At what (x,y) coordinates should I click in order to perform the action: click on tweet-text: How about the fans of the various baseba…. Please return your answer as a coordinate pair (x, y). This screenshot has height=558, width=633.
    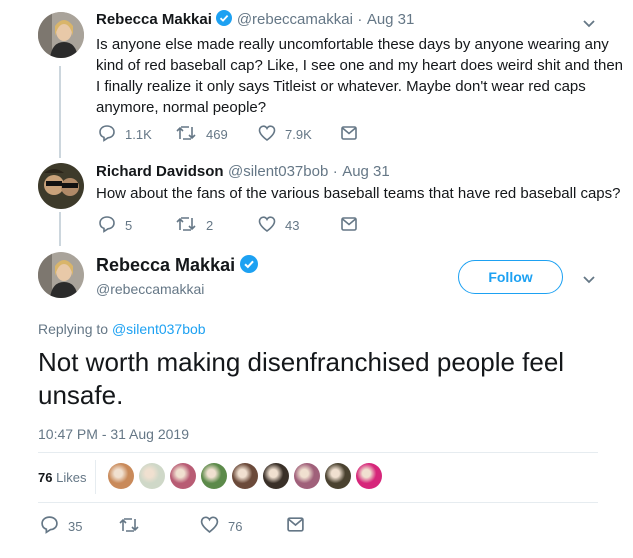
    Looking at the image, I should click on (358, 193).